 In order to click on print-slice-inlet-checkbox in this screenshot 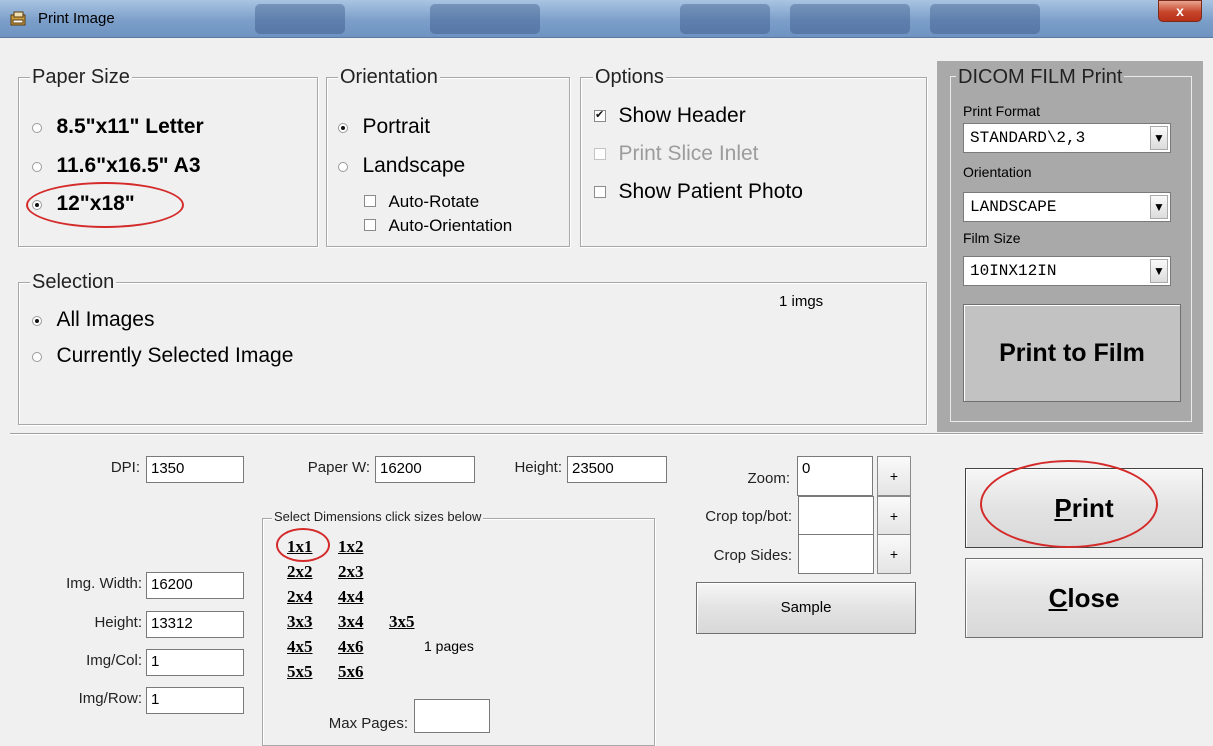, I will do `click(600, 154)`.